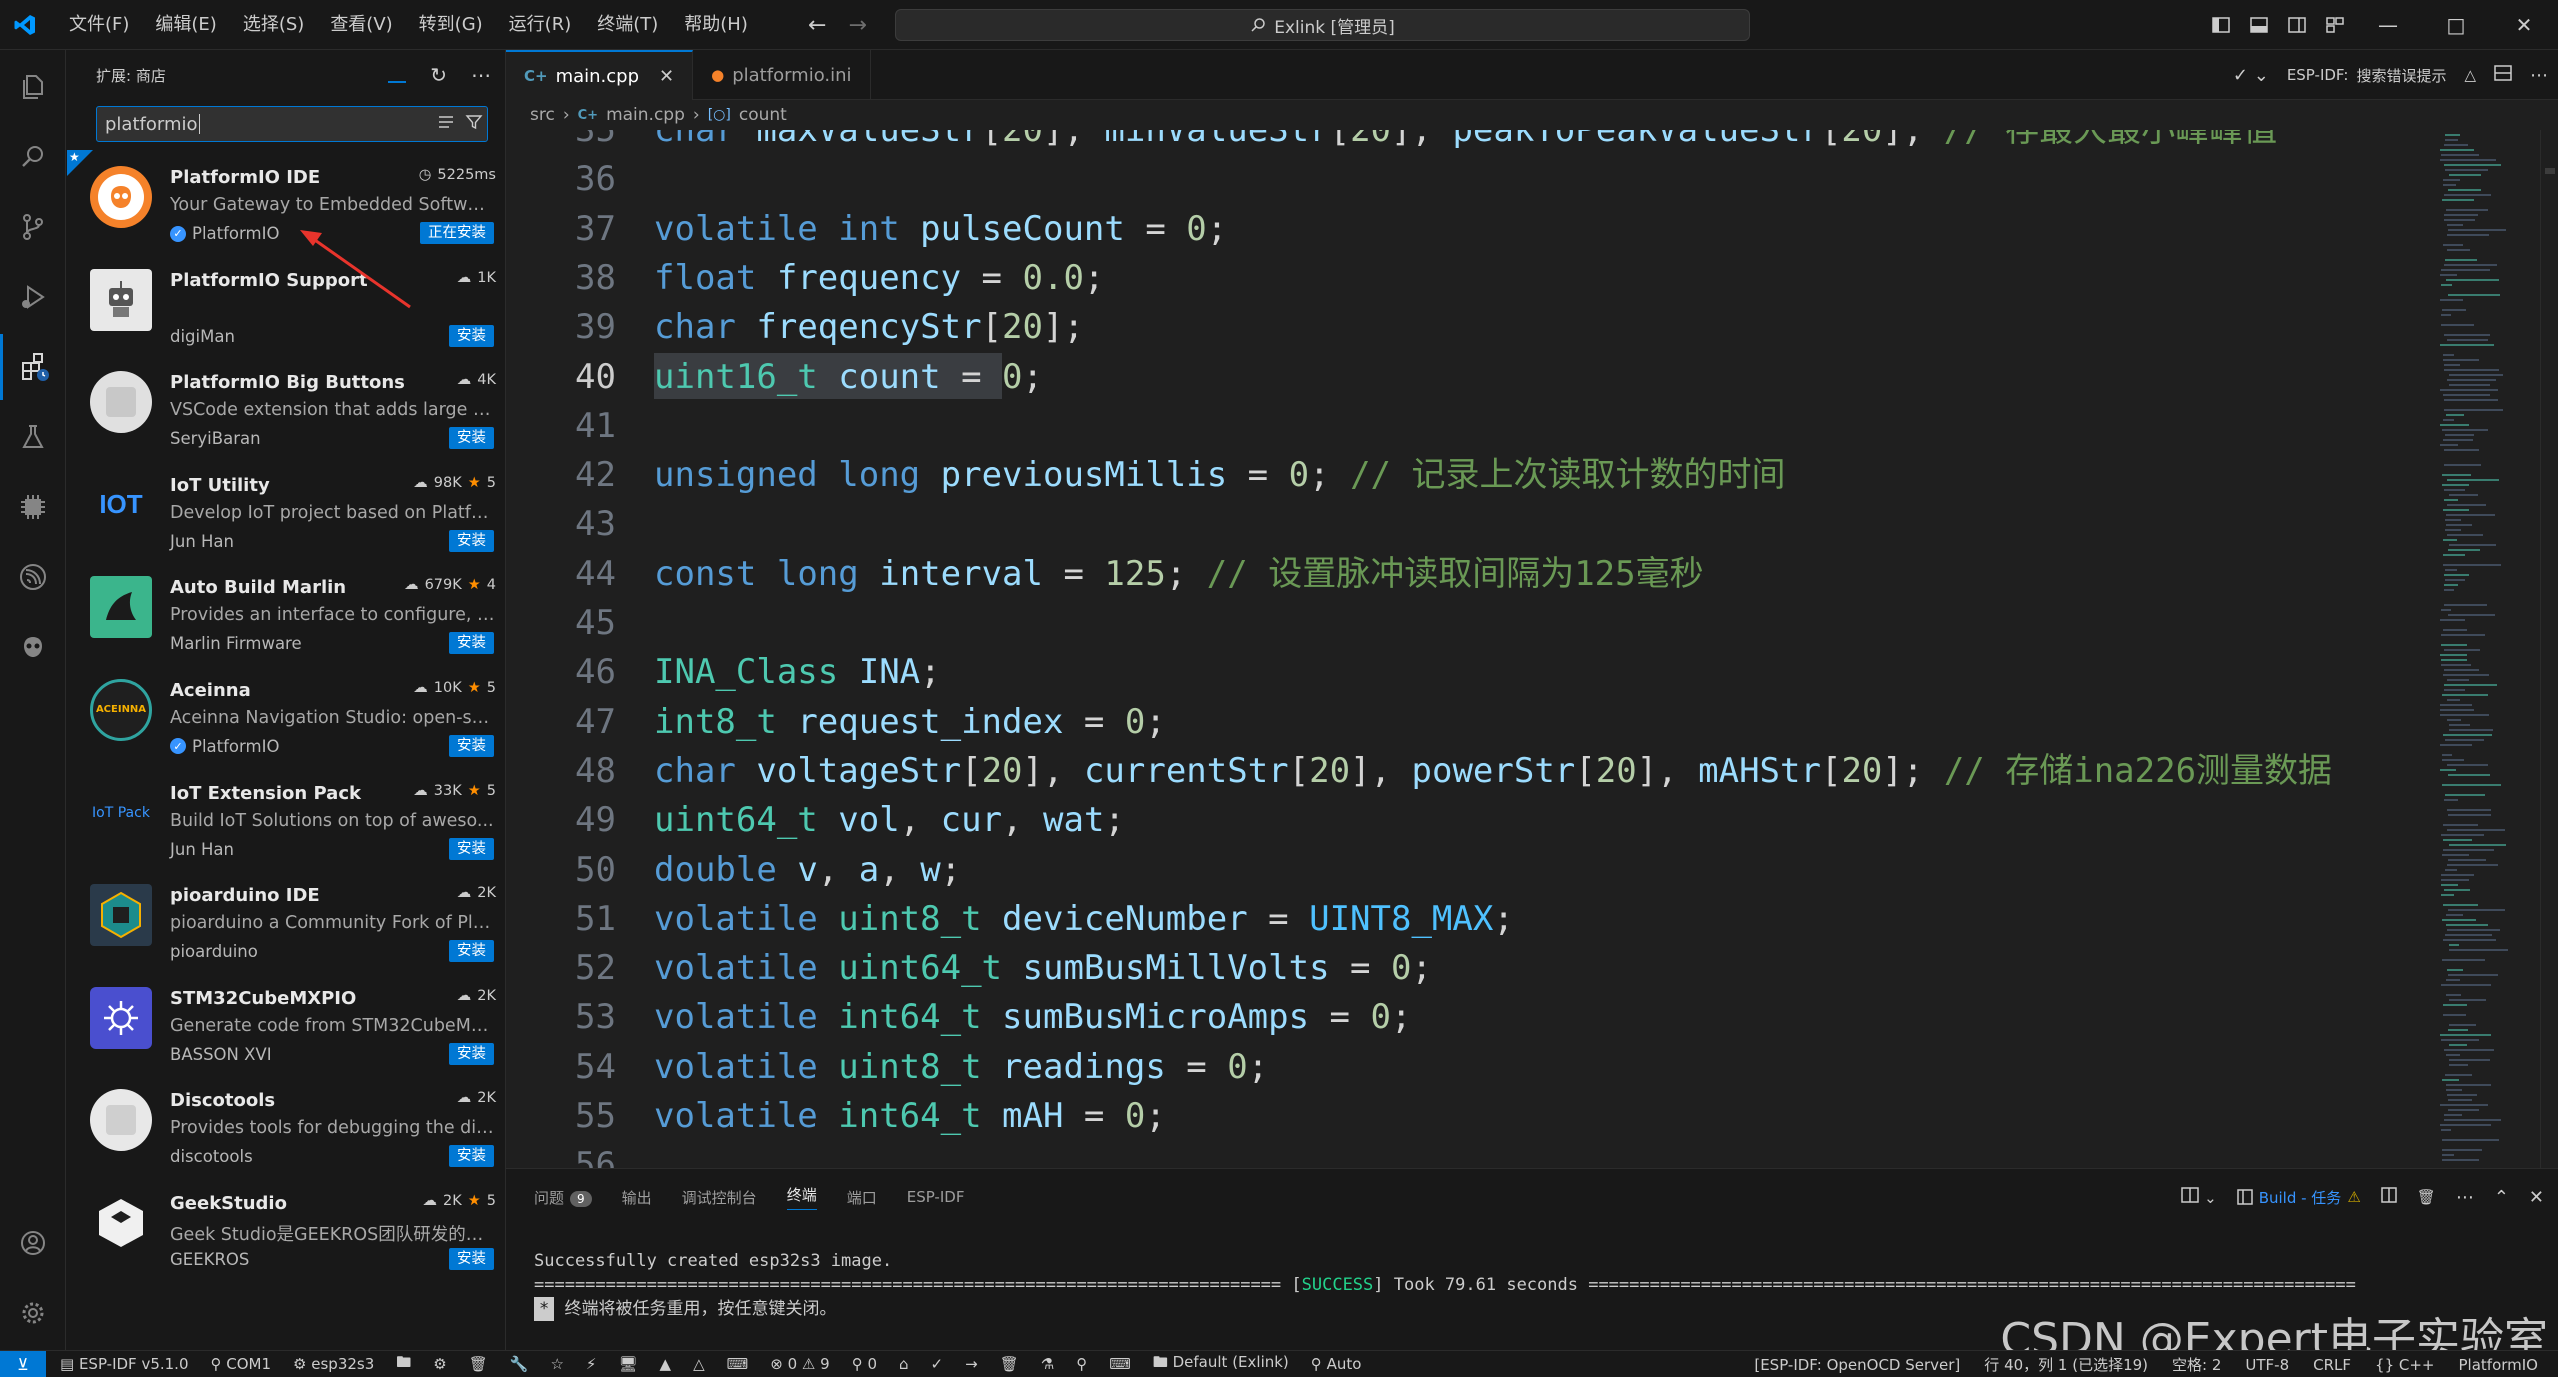 Image resolution: width=2558 pixels, height=1377 pixels. Describe the element at coordinates (1471, 229) in the screenshot. I see `code-line: 37 volatile int pulseCount = 0;` at that location.